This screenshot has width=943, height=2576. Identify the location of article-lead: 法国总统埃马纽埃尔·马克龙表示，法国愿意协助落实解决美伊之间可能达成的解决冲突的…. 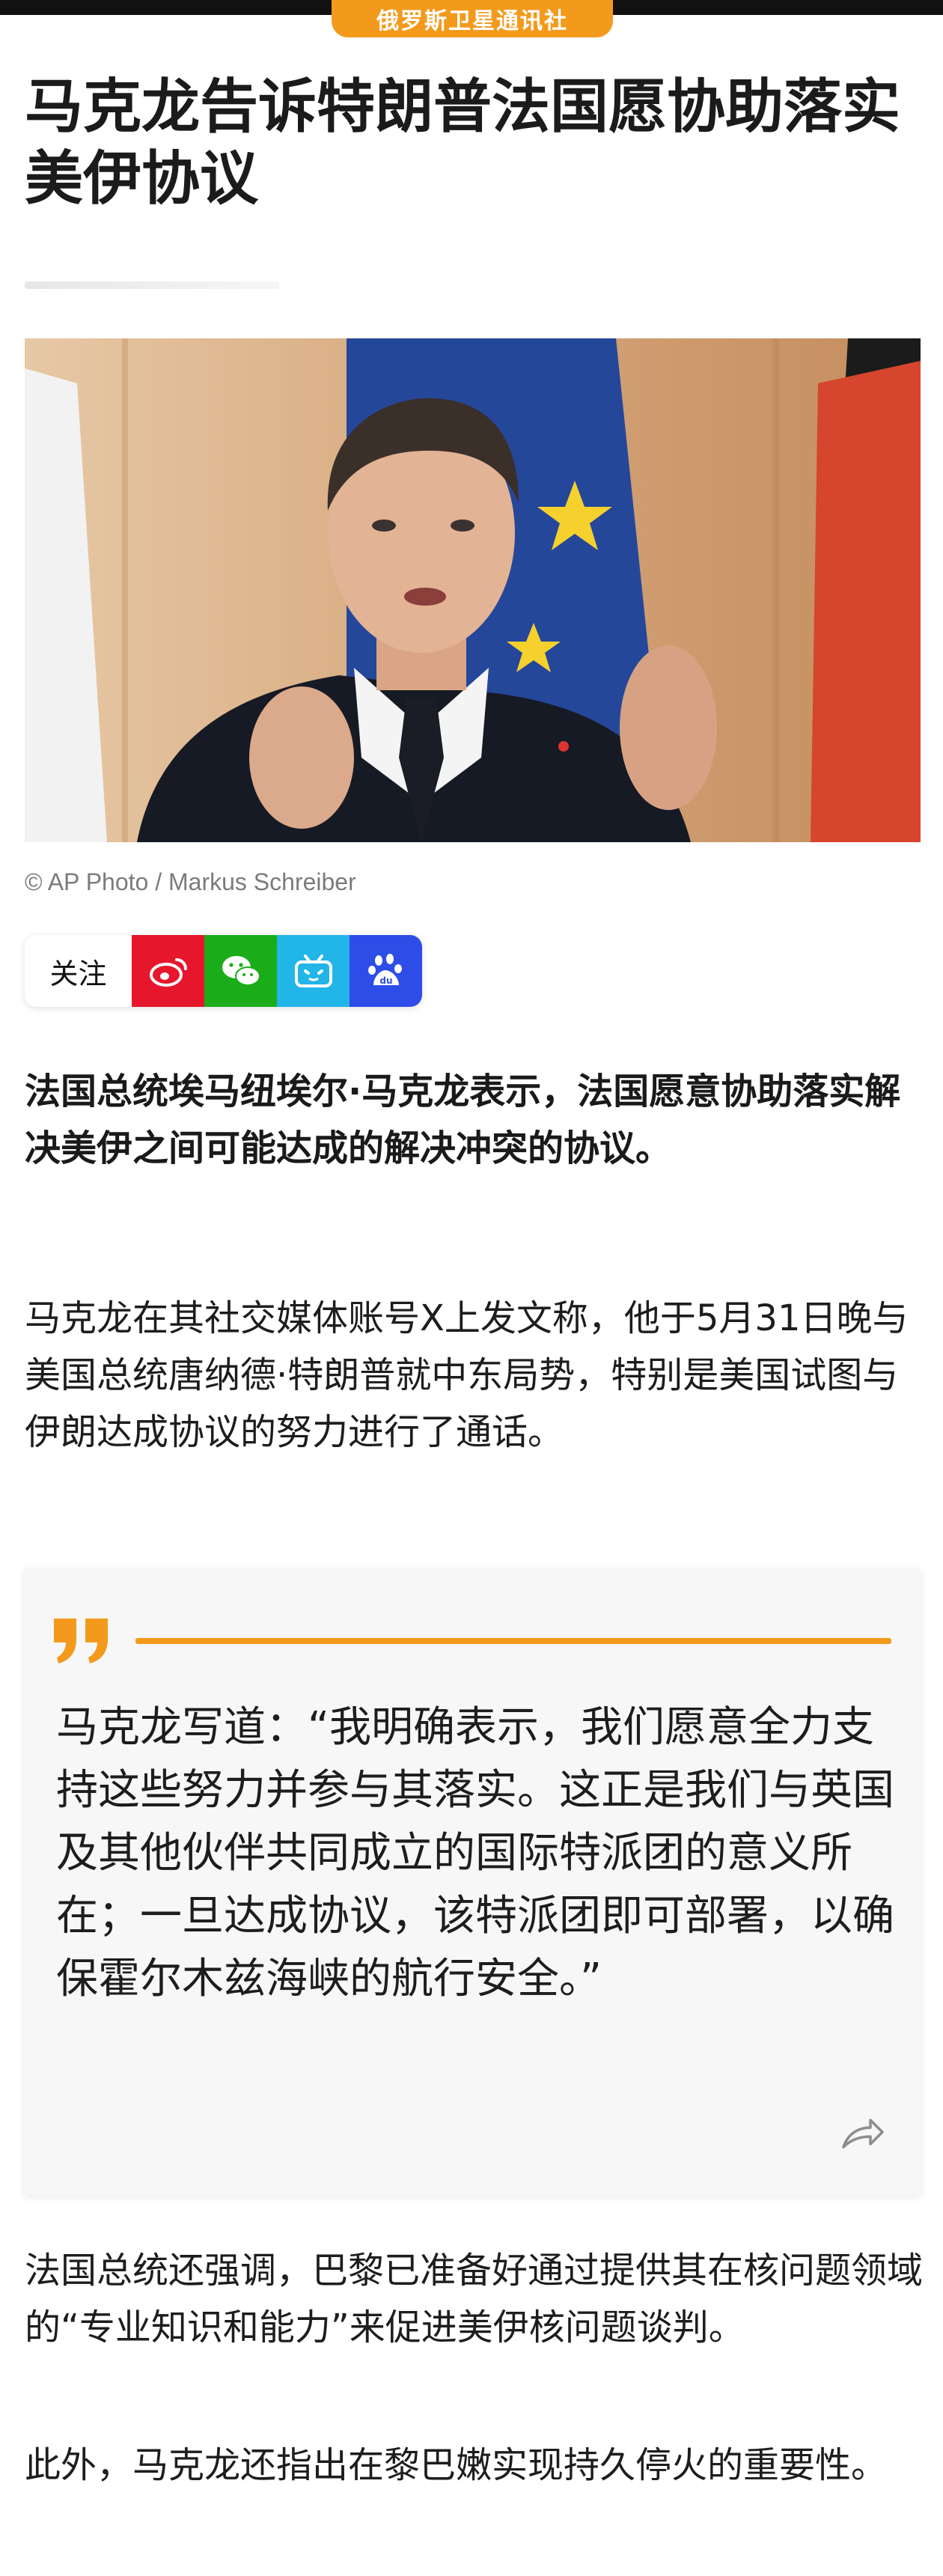
(463, 1120).